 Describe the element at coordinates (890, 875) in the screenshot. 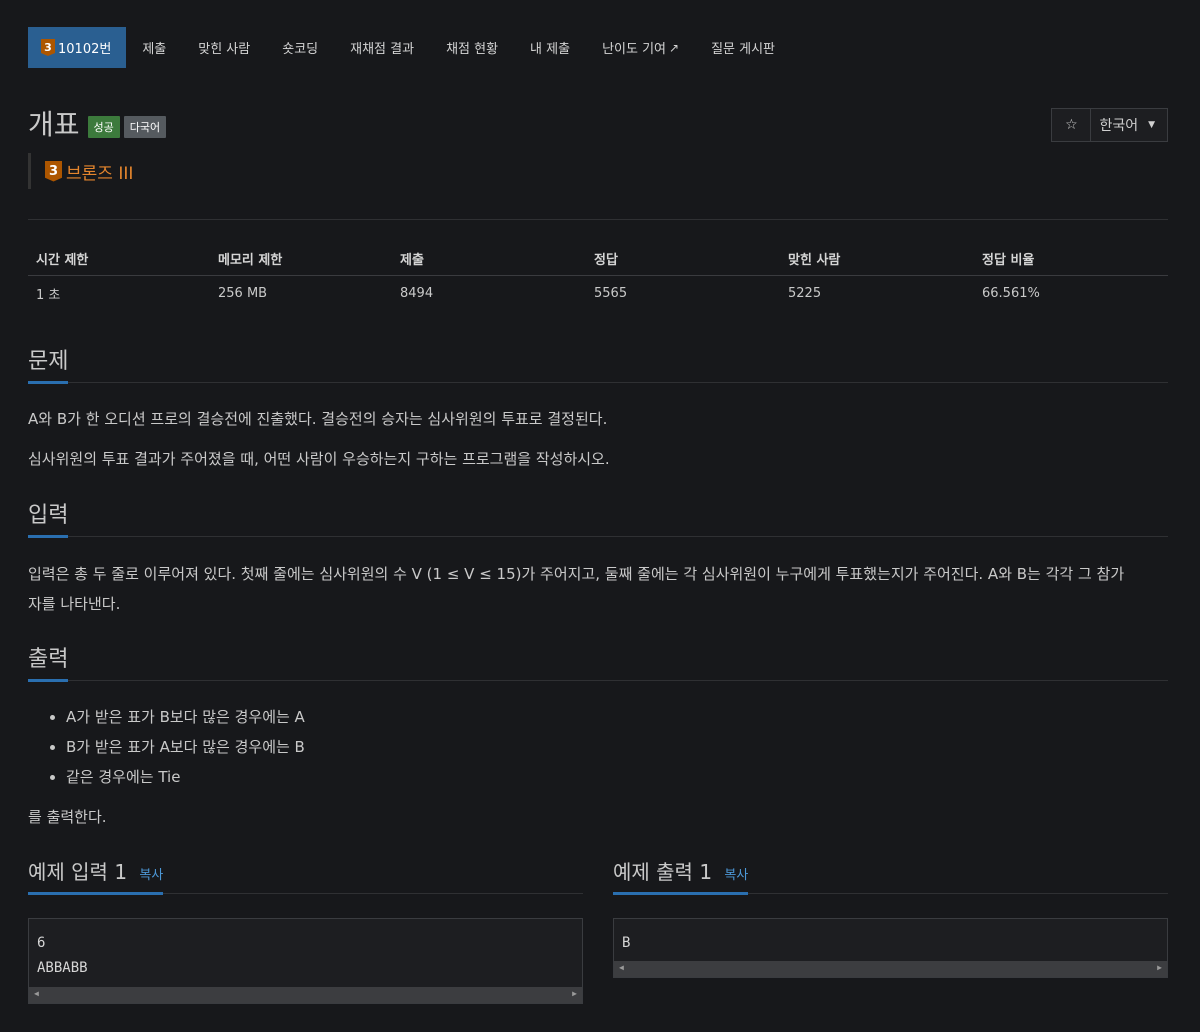

I see `sample-output-header: 예제 출력 1 복사` at that location.